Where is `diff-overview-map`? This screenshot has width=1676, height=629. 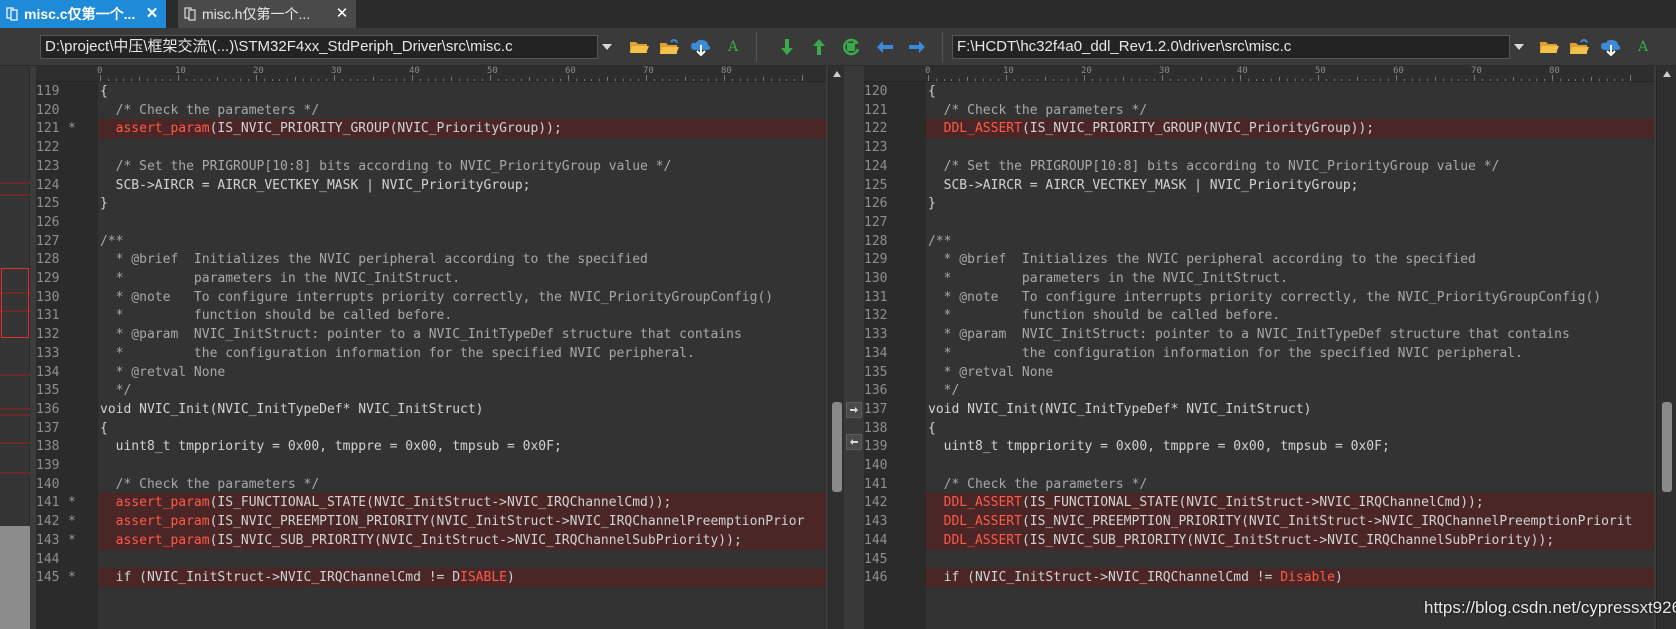
diff-overview-map is located at coordinates (15, 347).